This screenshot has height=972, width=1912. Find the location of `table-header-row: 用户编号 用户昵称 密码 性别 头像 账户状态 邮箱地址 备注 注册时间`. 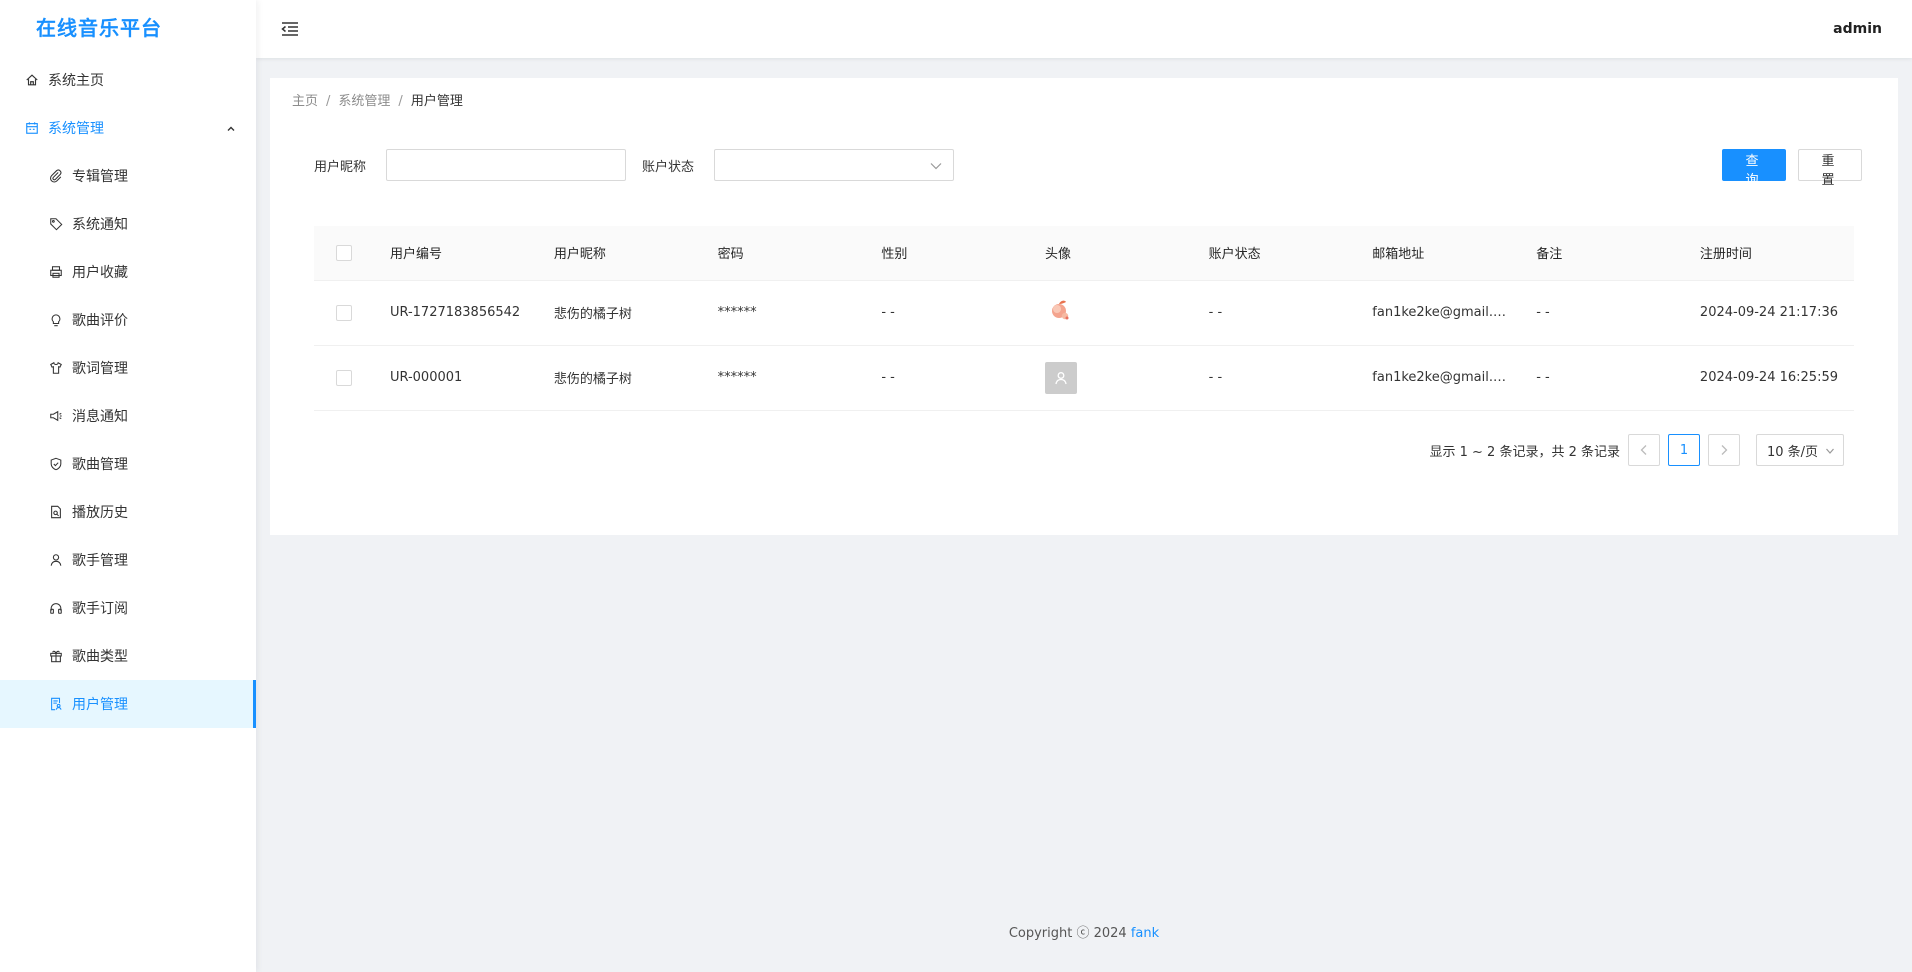

table-header-row: 用户编号 用户昵称 密码 性别 头像 账户状态 邮箱地址 备注 注册时间 is located at coordinates (1084, 253).